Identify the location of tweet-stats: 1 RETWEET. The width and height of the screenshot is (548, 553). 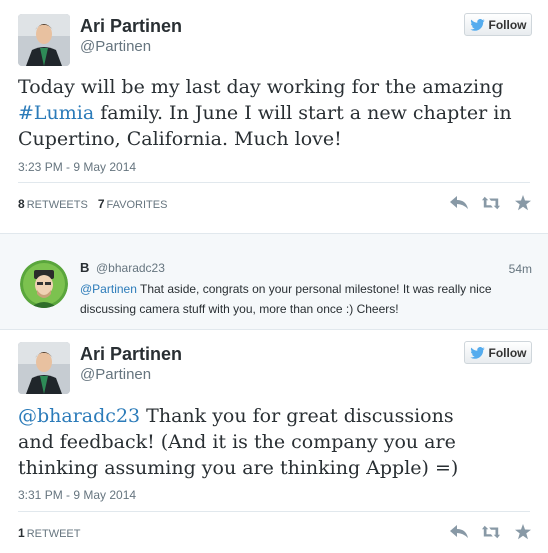
(49, 533).